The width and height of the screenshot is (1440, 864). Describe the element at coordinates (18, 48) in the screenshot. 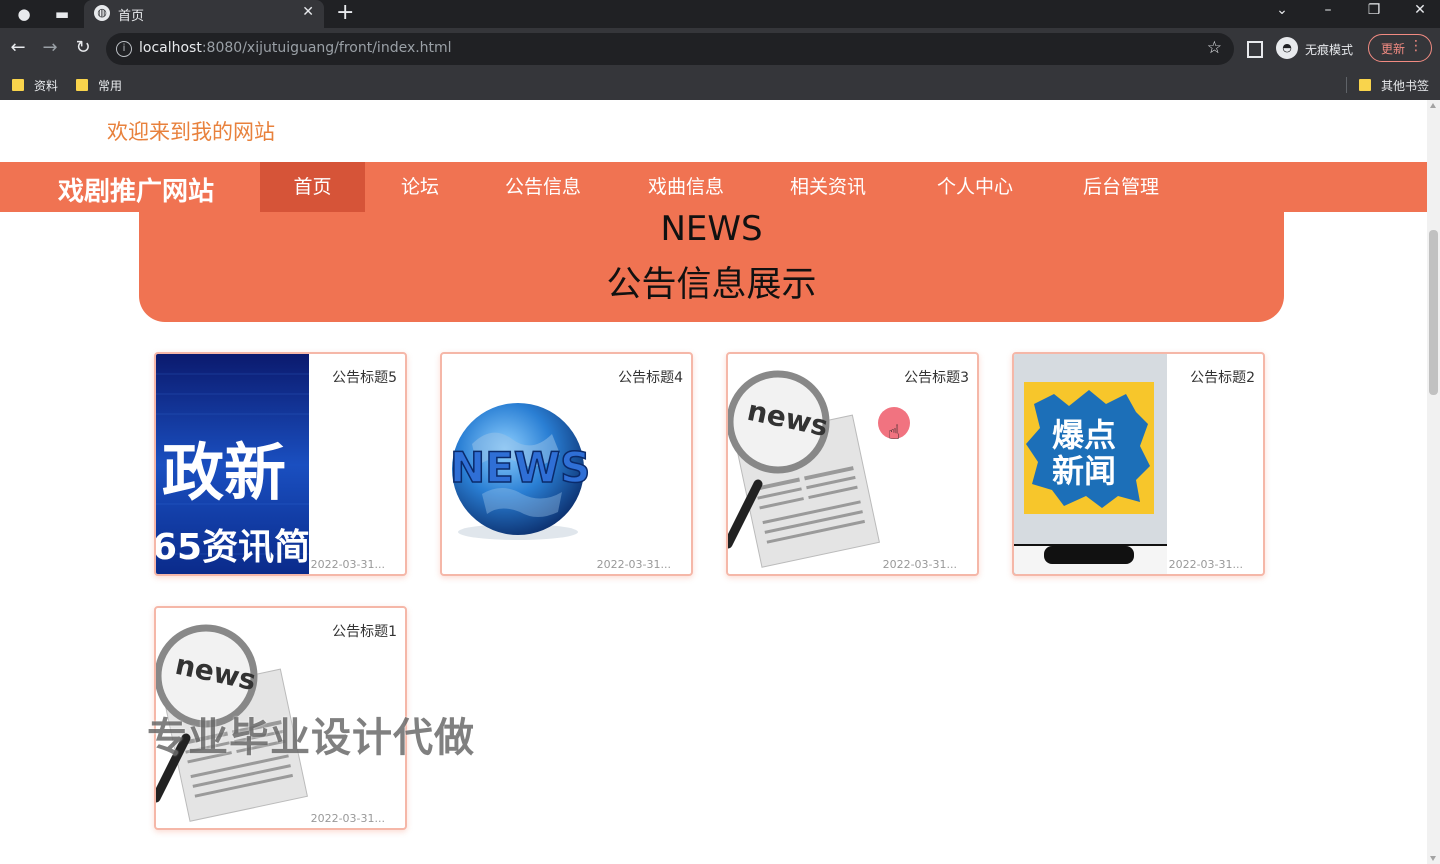

I see `back-button: ←` at that location.